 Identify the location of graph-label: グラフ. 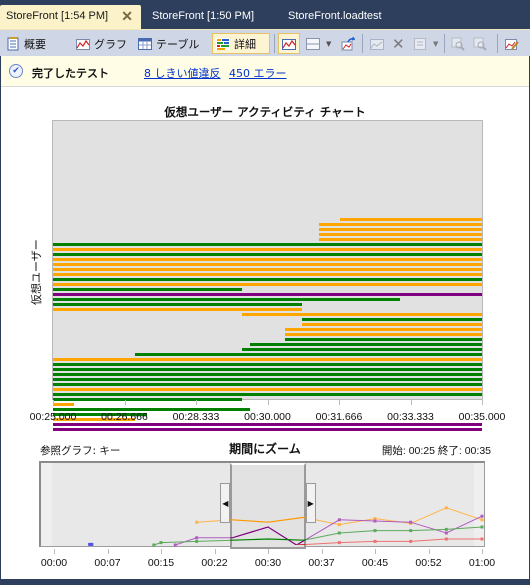
(110, 44).